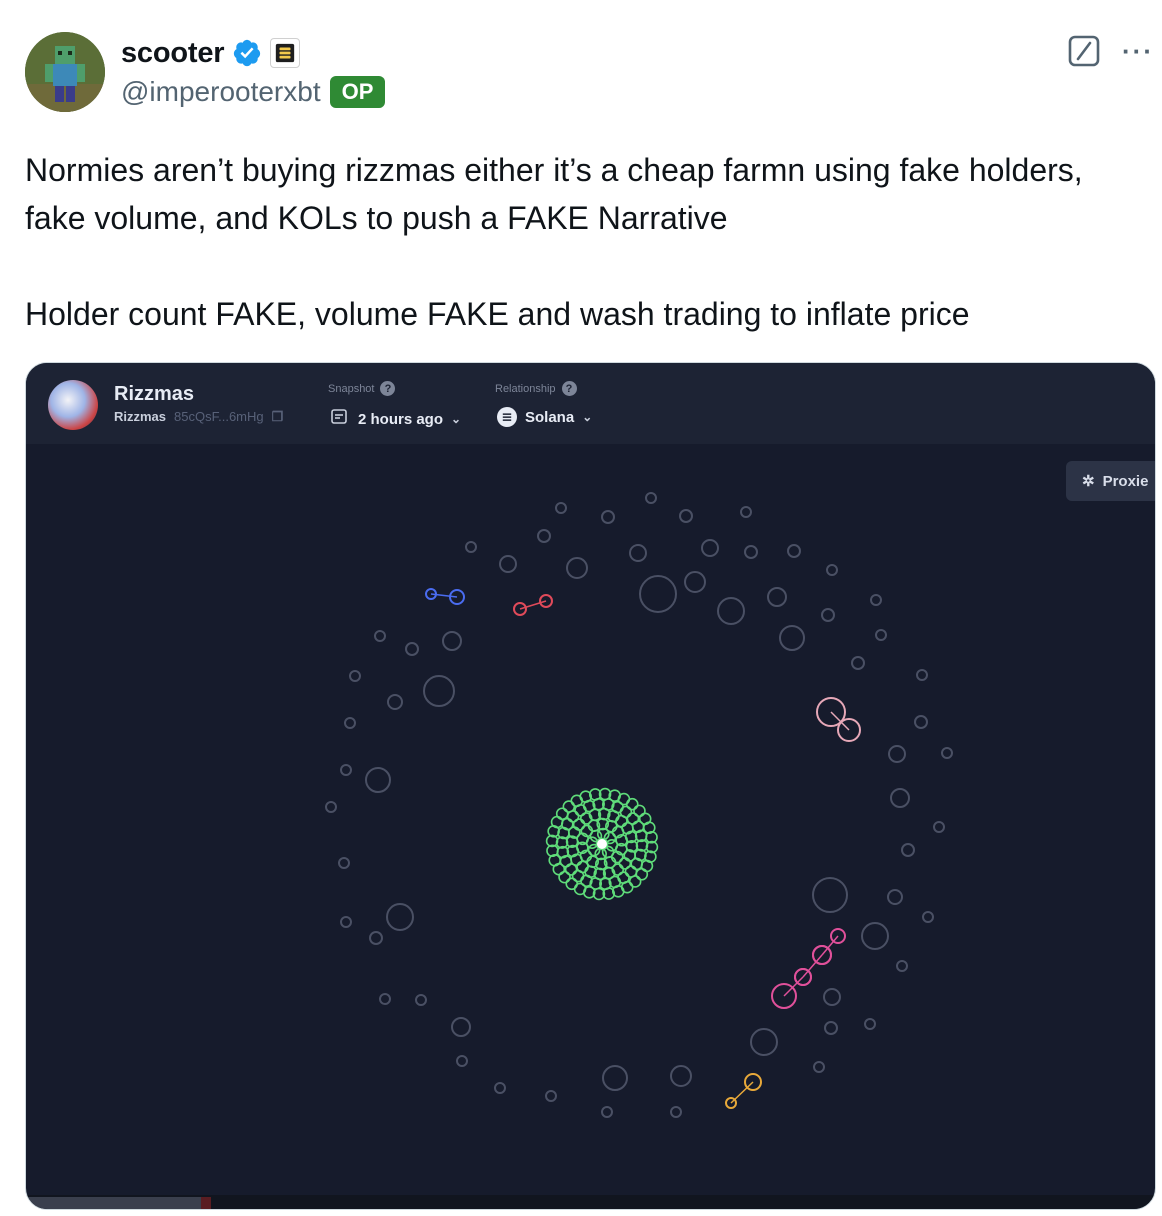  What do you see at coordinates (219, 416) in the screenshot?
I see `token-address: 85cQsF...6mHg` at bounding box center [219, 416].